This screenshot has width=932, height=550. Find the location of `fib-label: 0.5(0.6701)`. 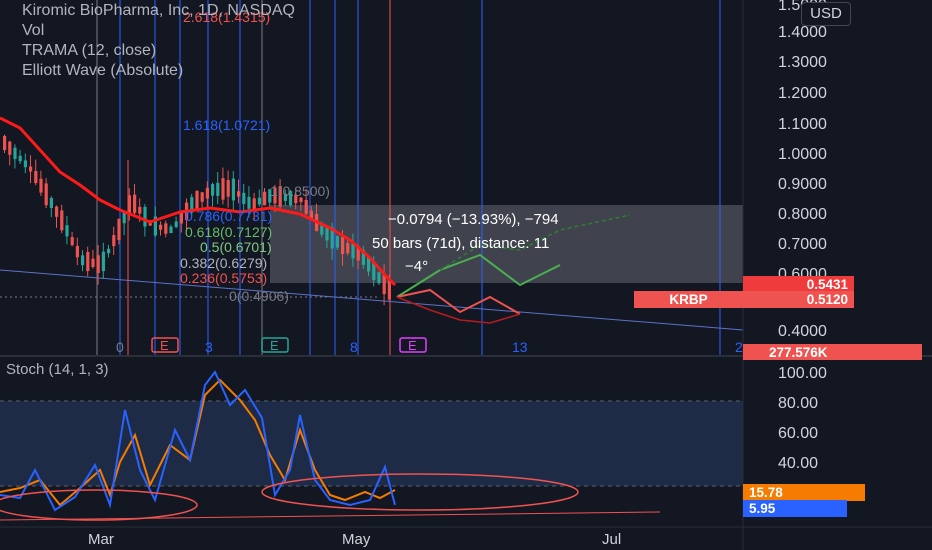

fib-label: 0.5(0.6701) is located at coordinates (236, 247).